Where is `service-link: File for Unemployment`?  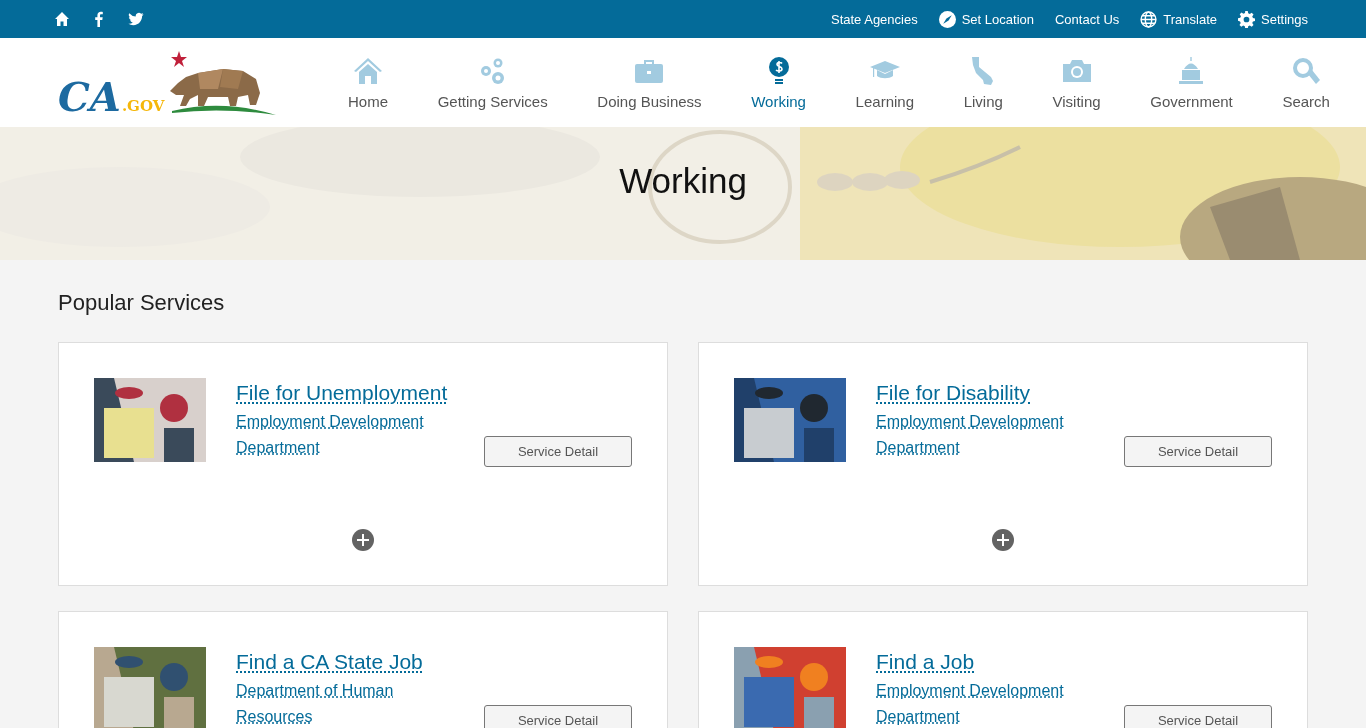
service-link: File for Unemployment is located at coordinates (342, 393).